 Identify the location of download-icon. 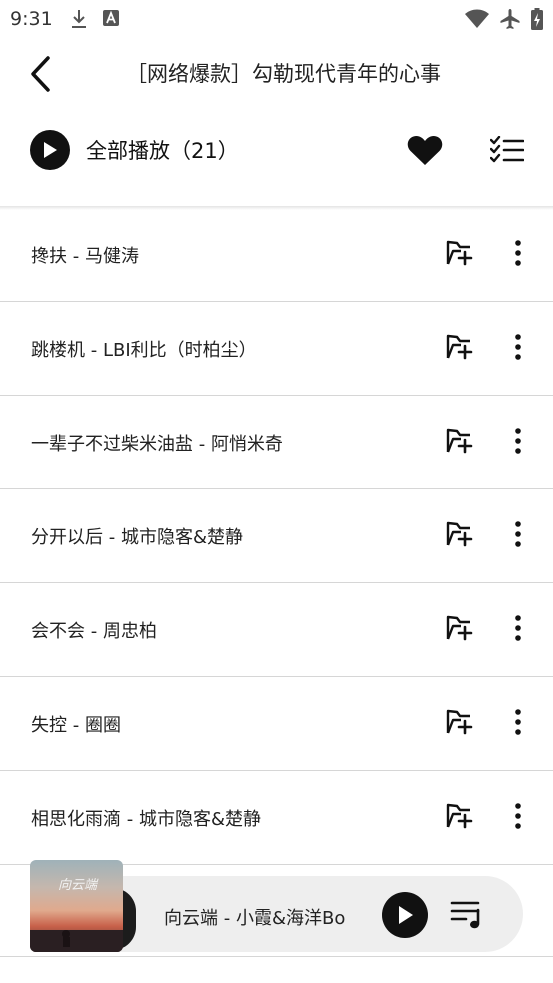
(79, 21).